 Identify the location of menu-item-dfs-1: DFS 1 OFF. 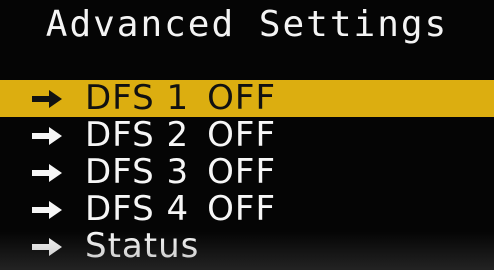
(247, 98).